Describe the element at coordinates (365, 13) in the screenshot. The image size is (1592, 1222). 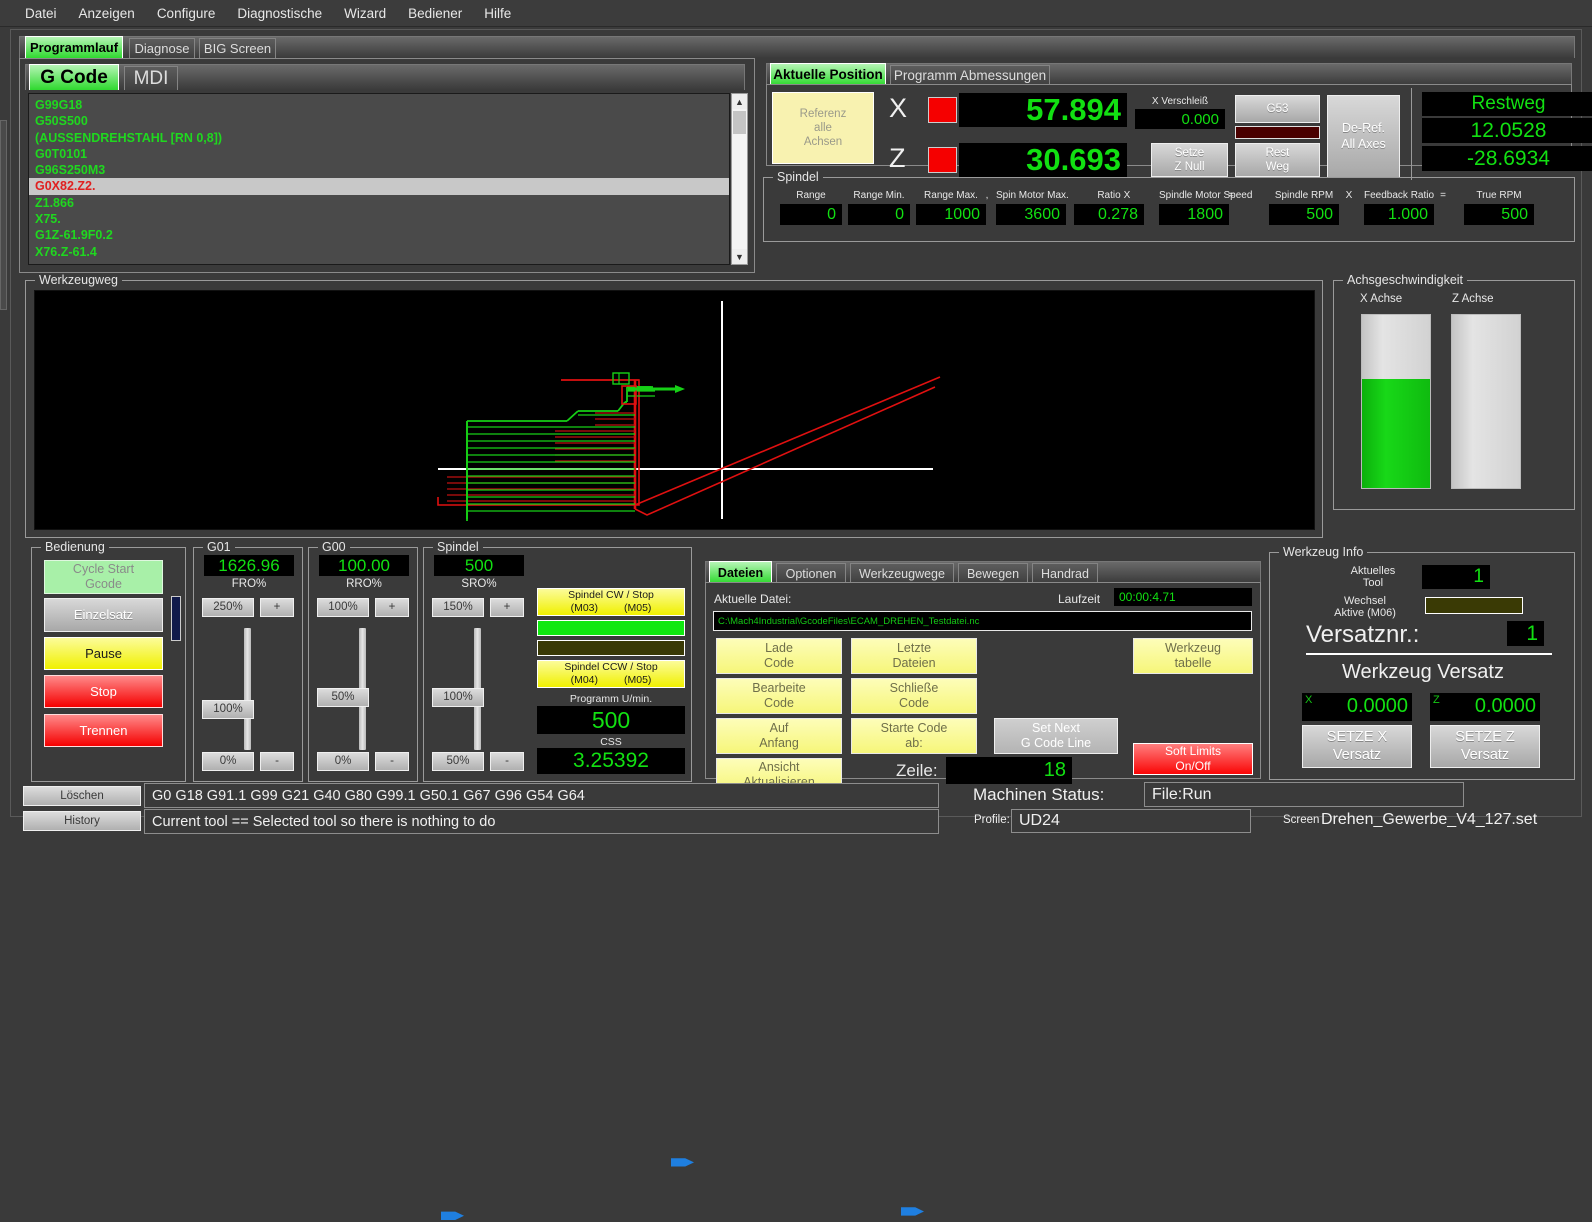
I see `menu-item-wizard: Wizard` at that location.